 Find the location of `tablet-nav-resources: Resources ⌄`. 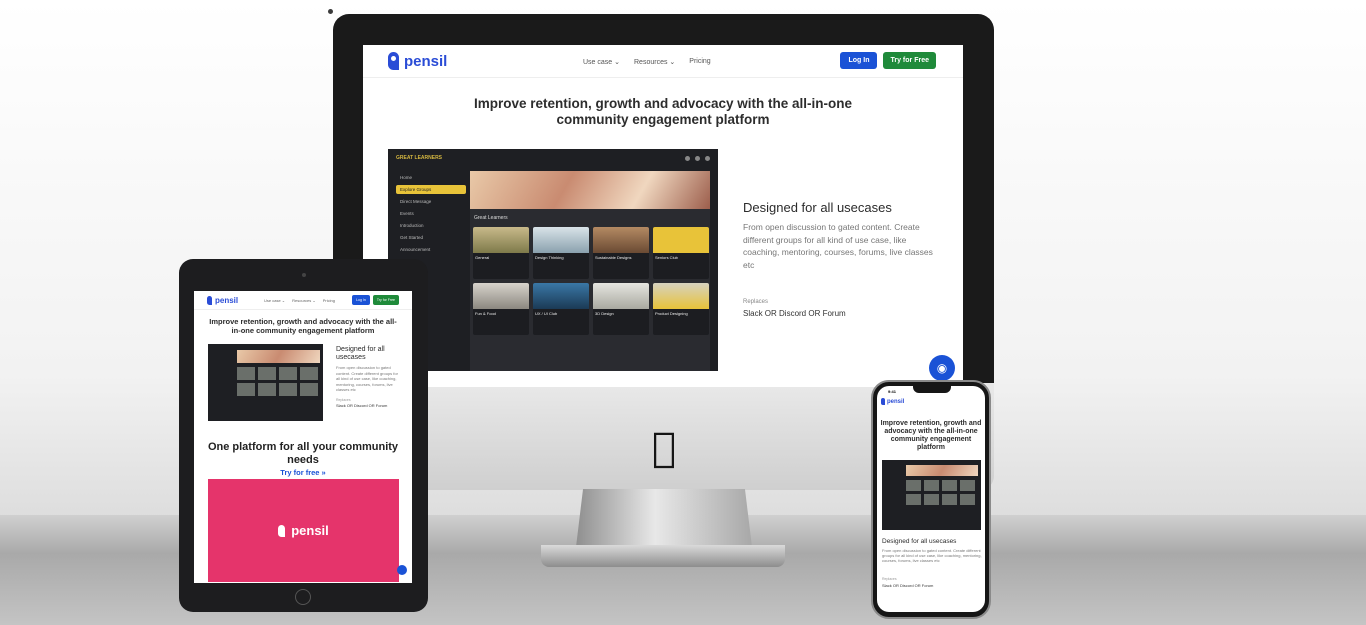

tablet-nav-resources: Resources ⌄ is located at coordinates (304, 300).